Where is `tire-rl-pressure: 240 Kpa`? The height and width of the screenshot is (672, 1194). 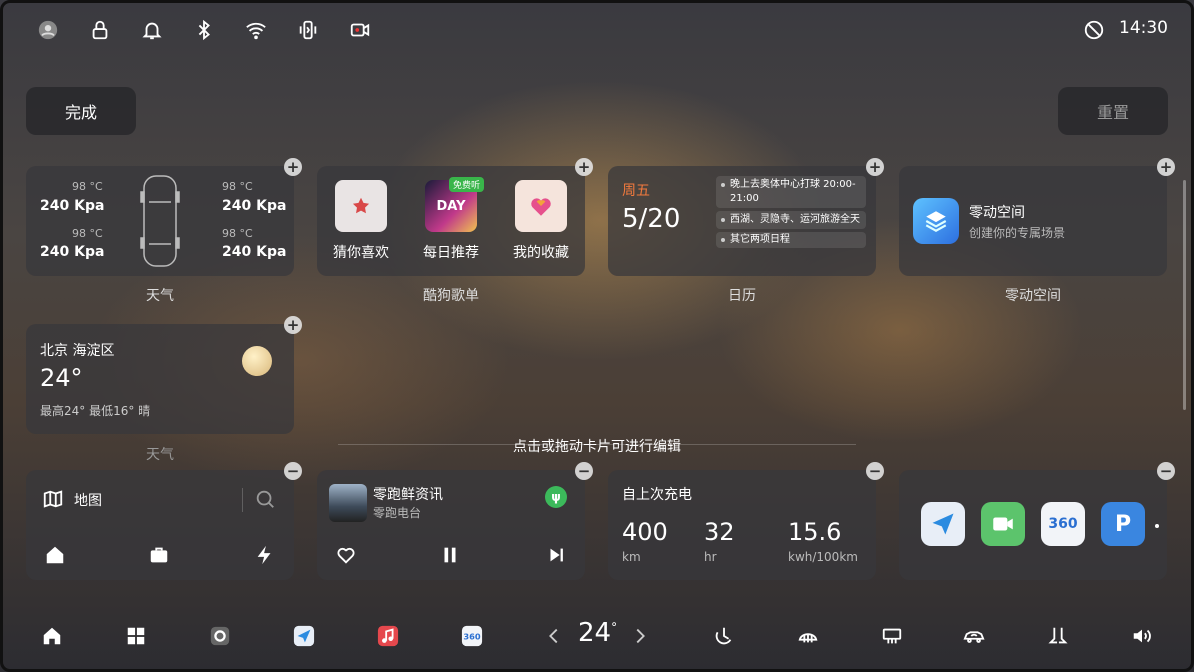
tire-rl-pressure: 240 Kpa is located at coordinates (72, 252).